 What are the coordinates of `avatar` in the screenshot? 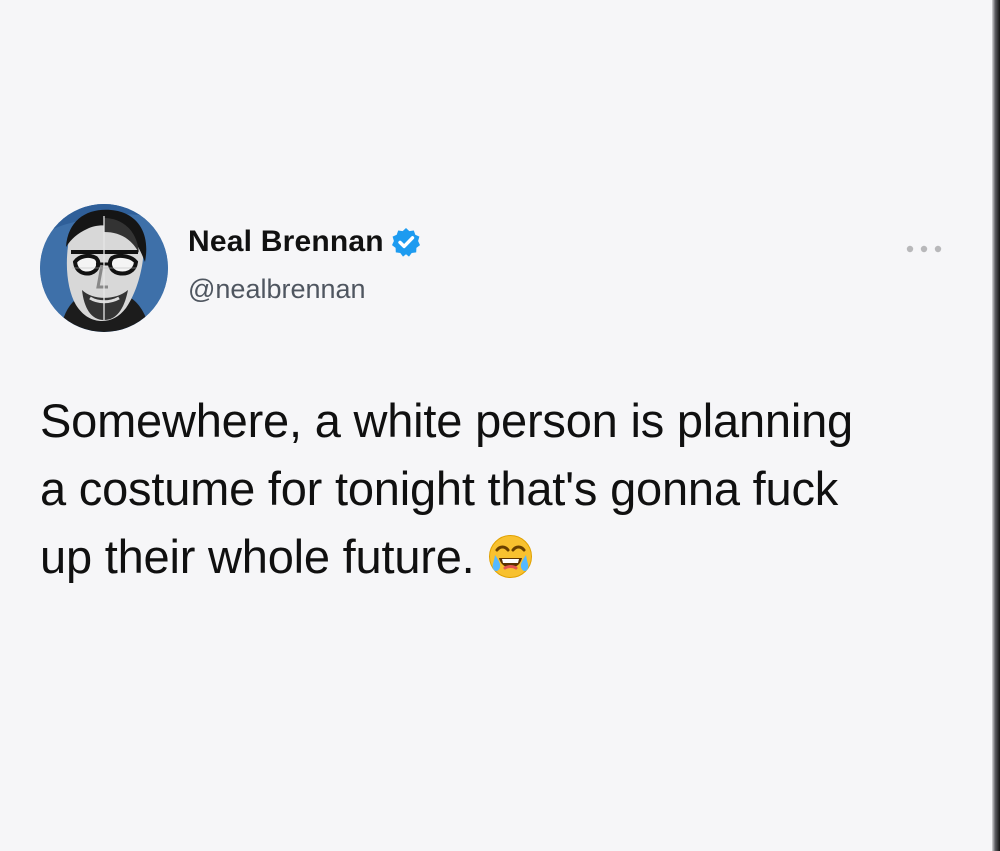 It's located at (104, 268).